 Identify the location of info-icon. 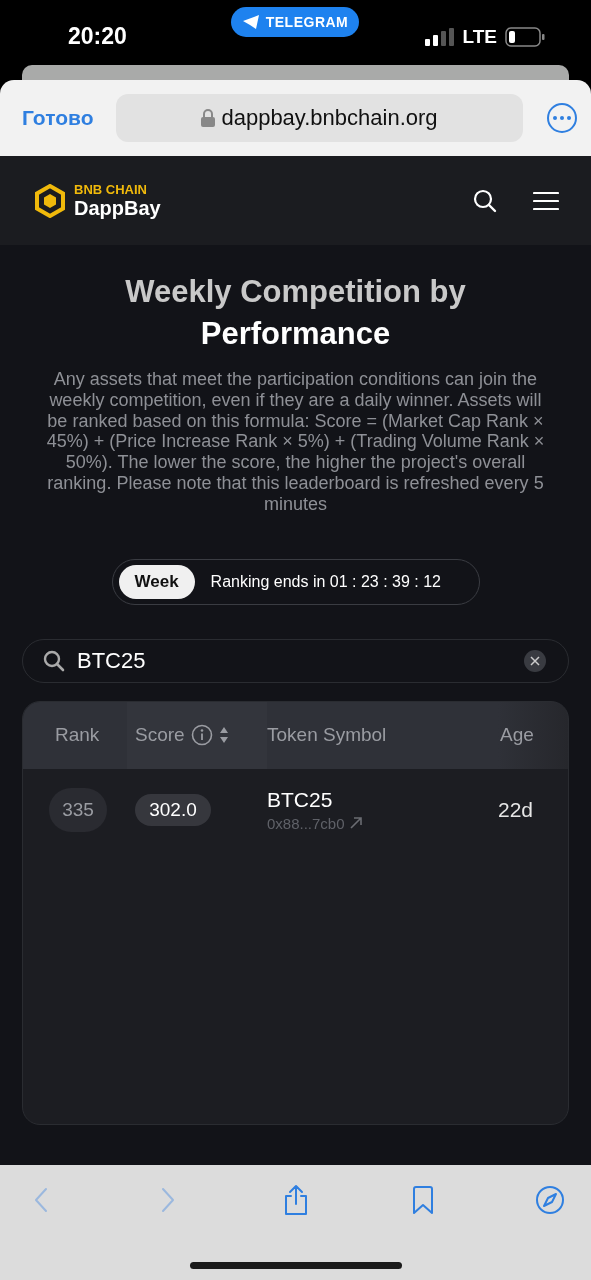
(201, 735).